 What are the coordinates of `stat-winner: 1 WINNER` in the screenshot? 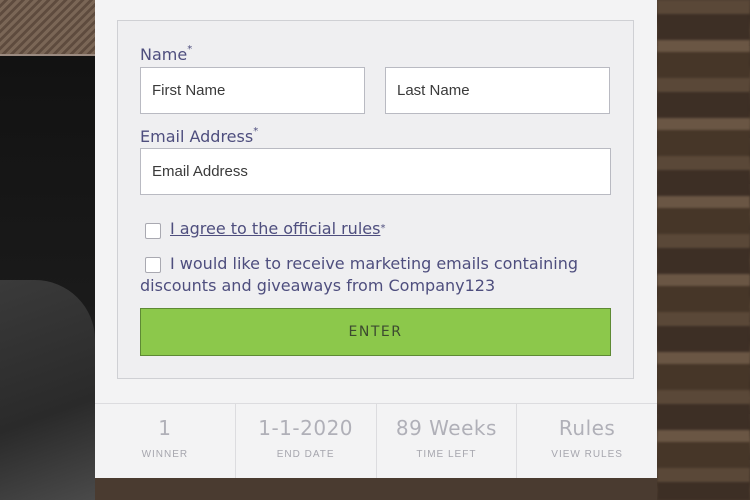 It's located at (165, 441).